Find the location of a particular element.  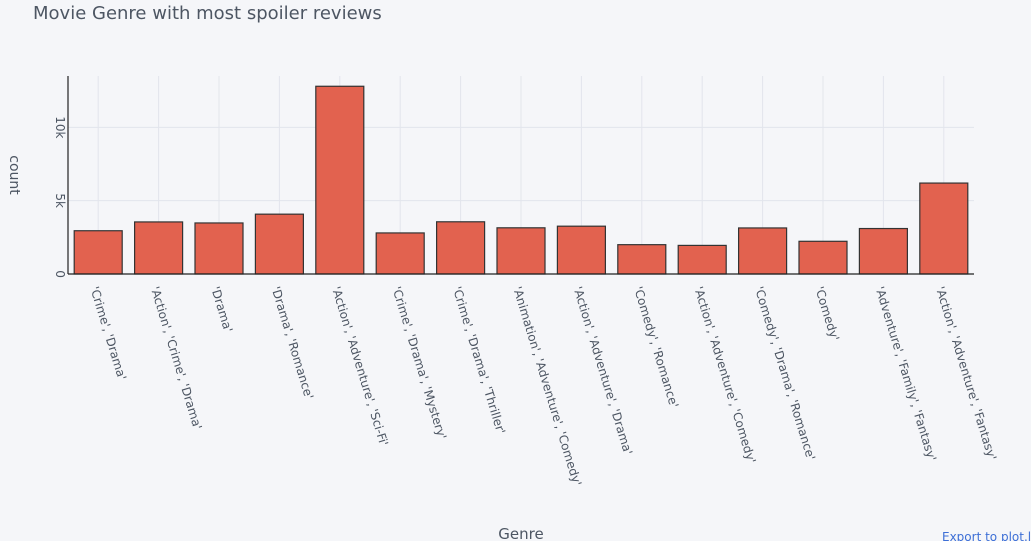

x-tick-label: 'Crime', 'Drama' is located at coordinates (108, 333).